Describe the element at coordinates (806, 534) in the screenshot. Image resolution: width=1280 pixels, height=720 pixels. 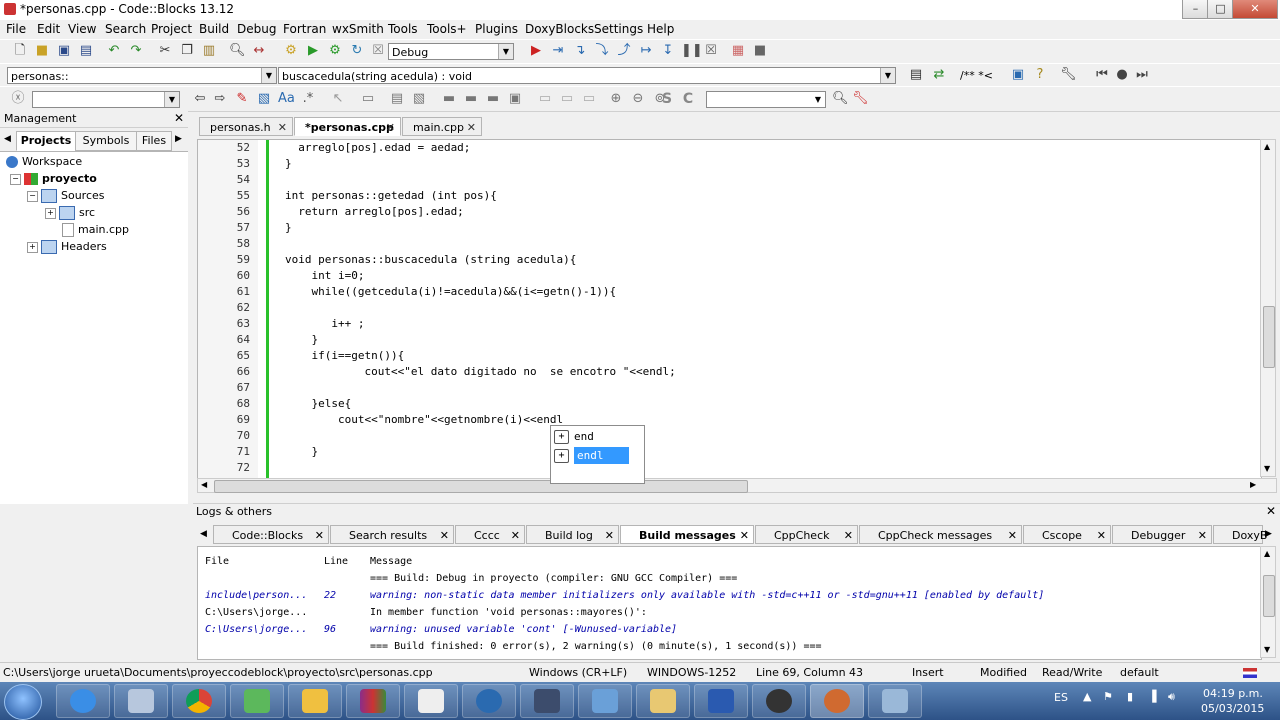
I see `tab-cppcheck: CppCheck ✕` at that location.